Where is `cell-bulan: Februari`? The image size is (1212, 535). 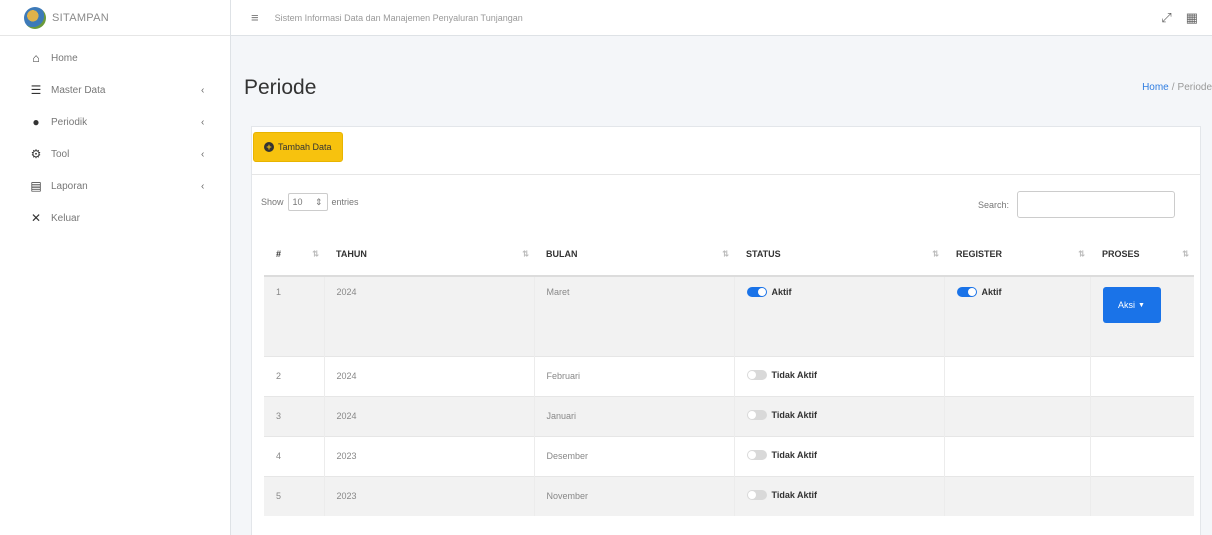 cell-bulan: Februari is located at coordinates (633, 375).